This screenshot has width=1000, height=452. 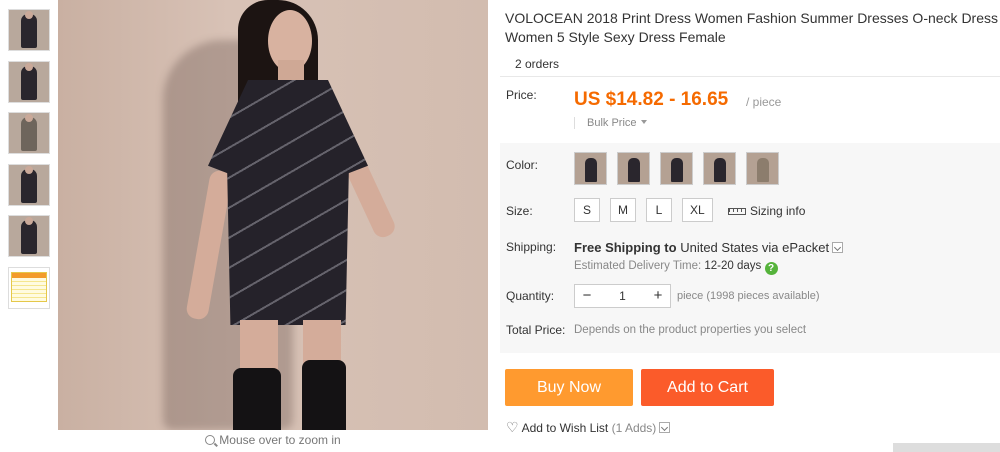 I want to click on caret-down-icon, so click(x=643, y=122).